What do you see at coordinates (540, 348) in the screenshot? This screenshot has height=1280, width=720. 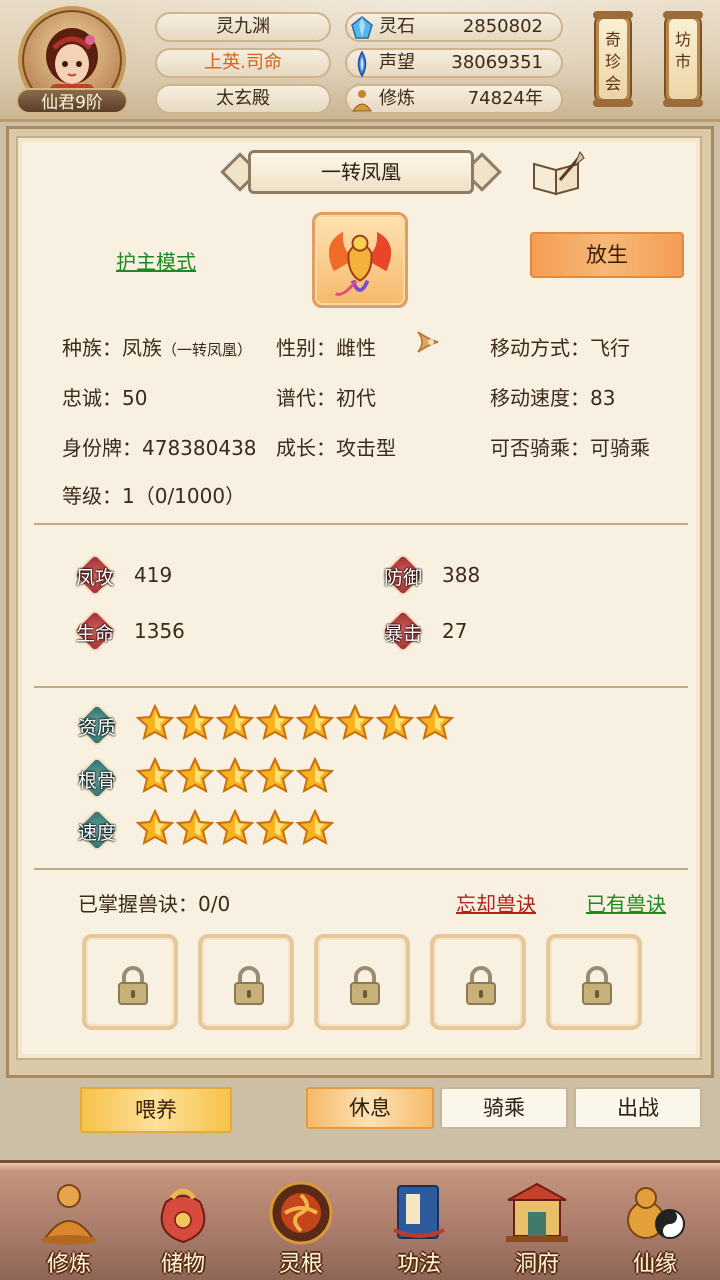 I see `move-label: 移动方式：` at bounding box center [540, 348].